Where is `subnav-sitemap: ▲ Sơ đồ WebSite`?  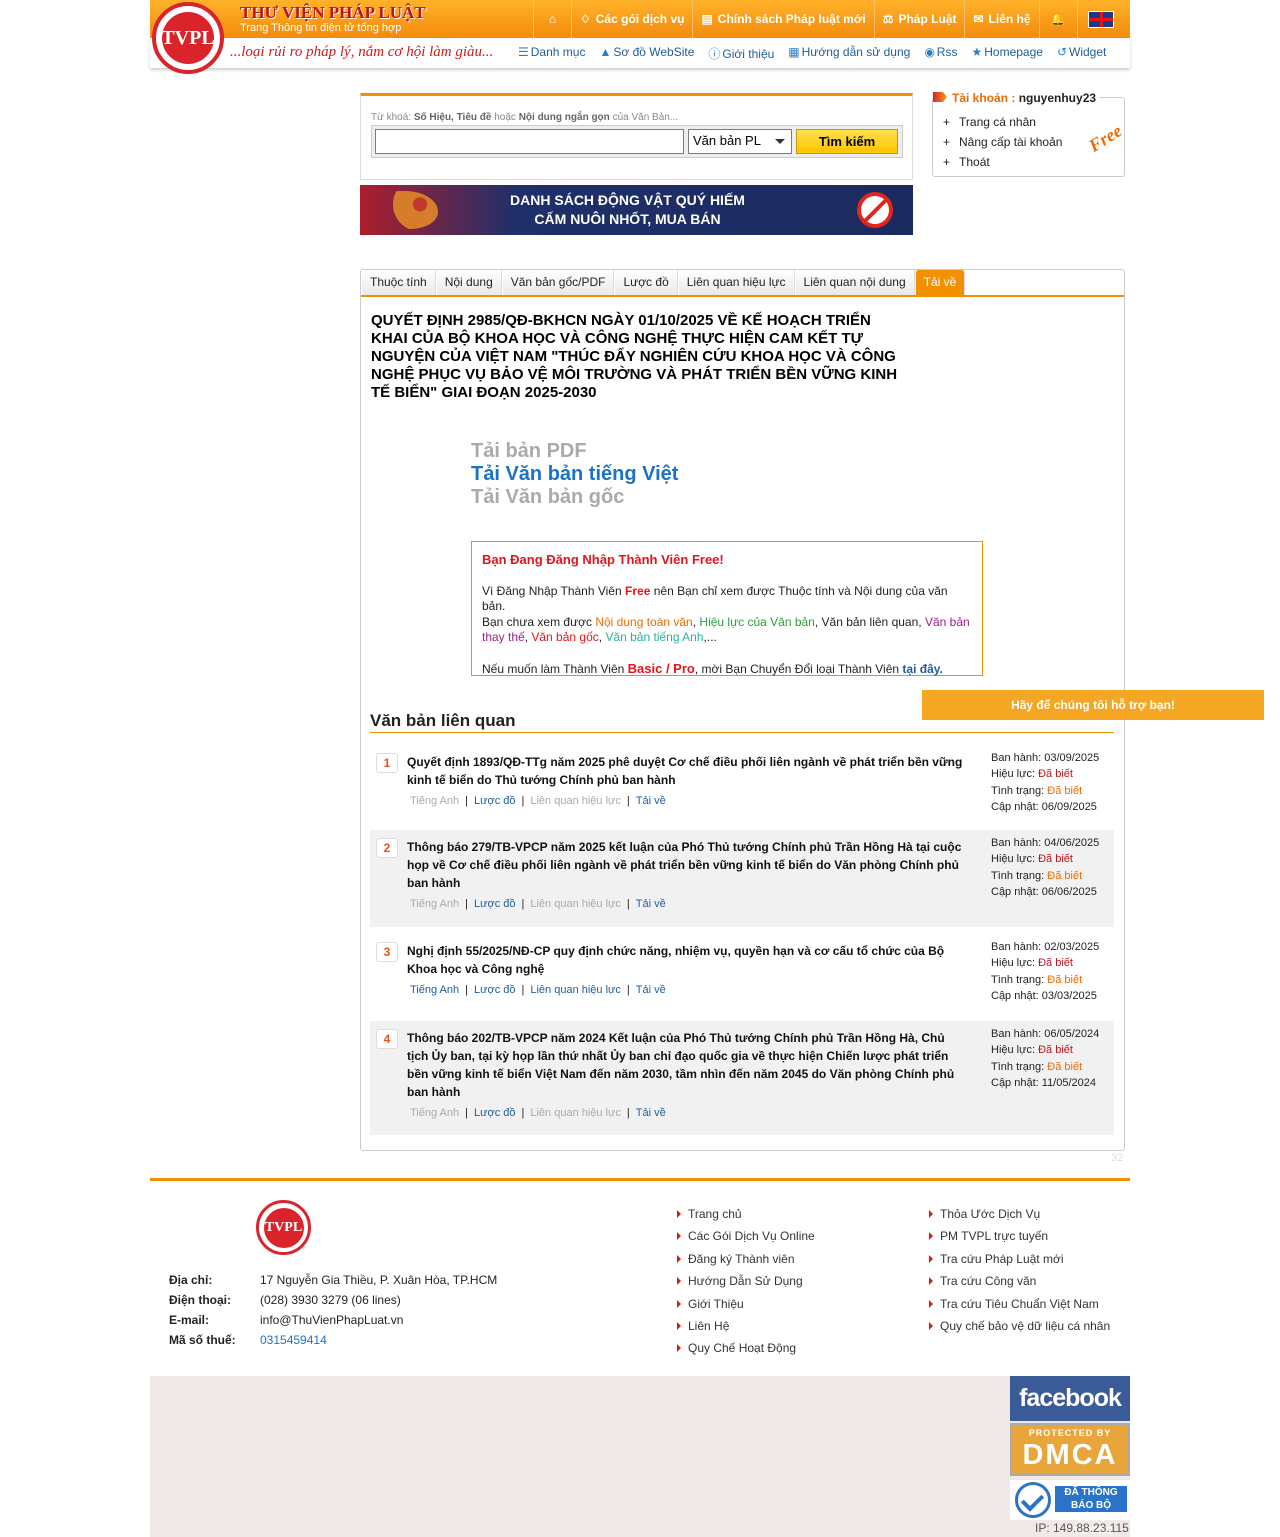
subnav-sitemap: ▲ Sơ đồ WebSite is located at coordinates (646, 53).